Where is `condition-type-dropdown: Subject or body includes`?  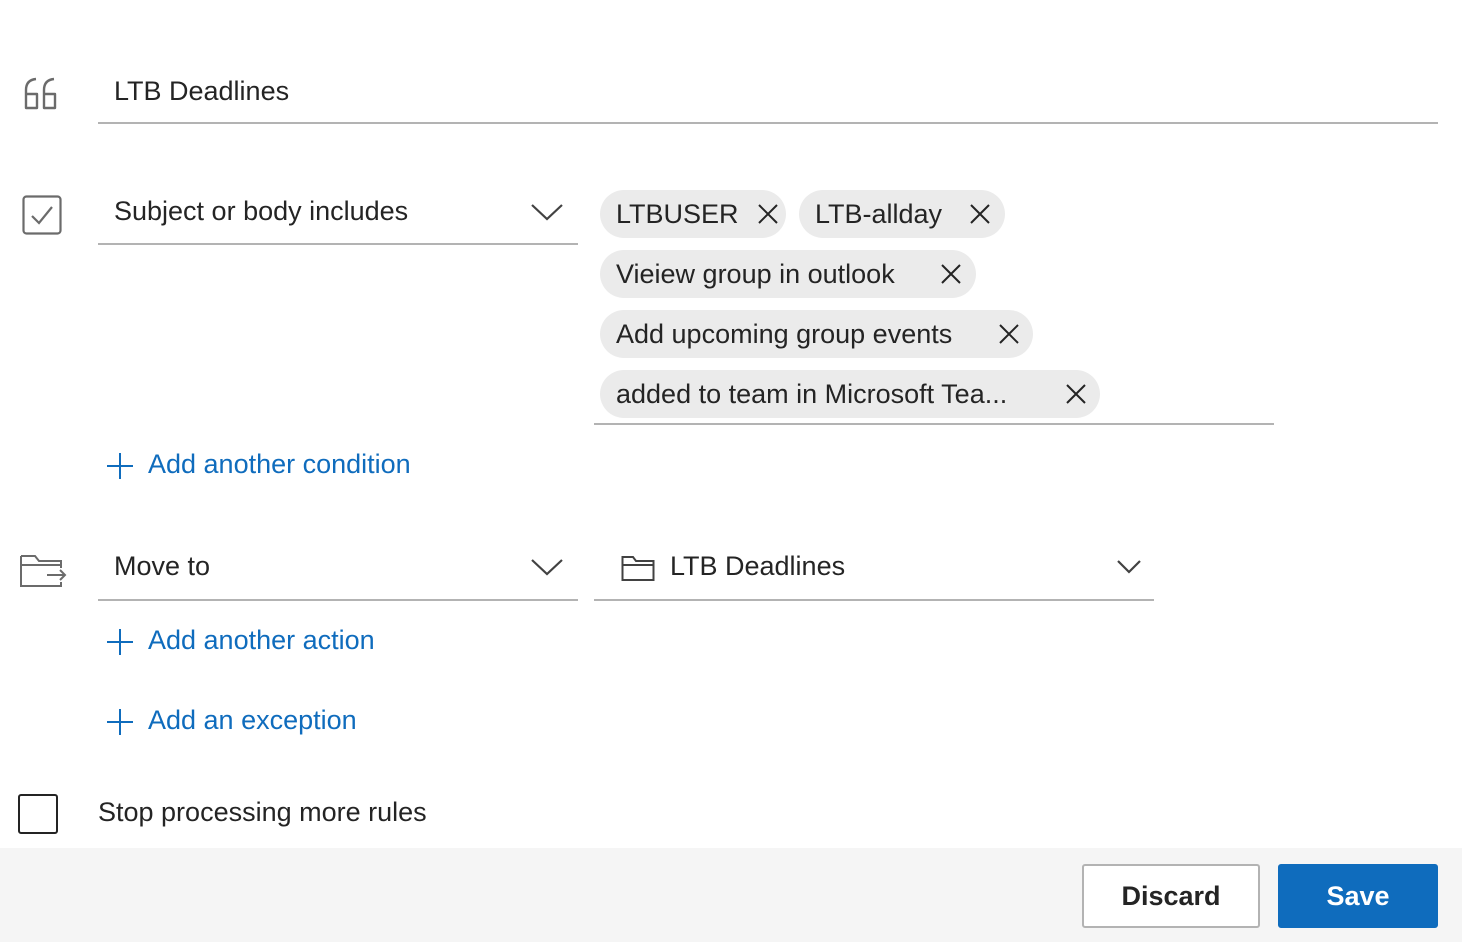
condition-type-dropdown: Subject or body includes is located at coordinates (338, 213).